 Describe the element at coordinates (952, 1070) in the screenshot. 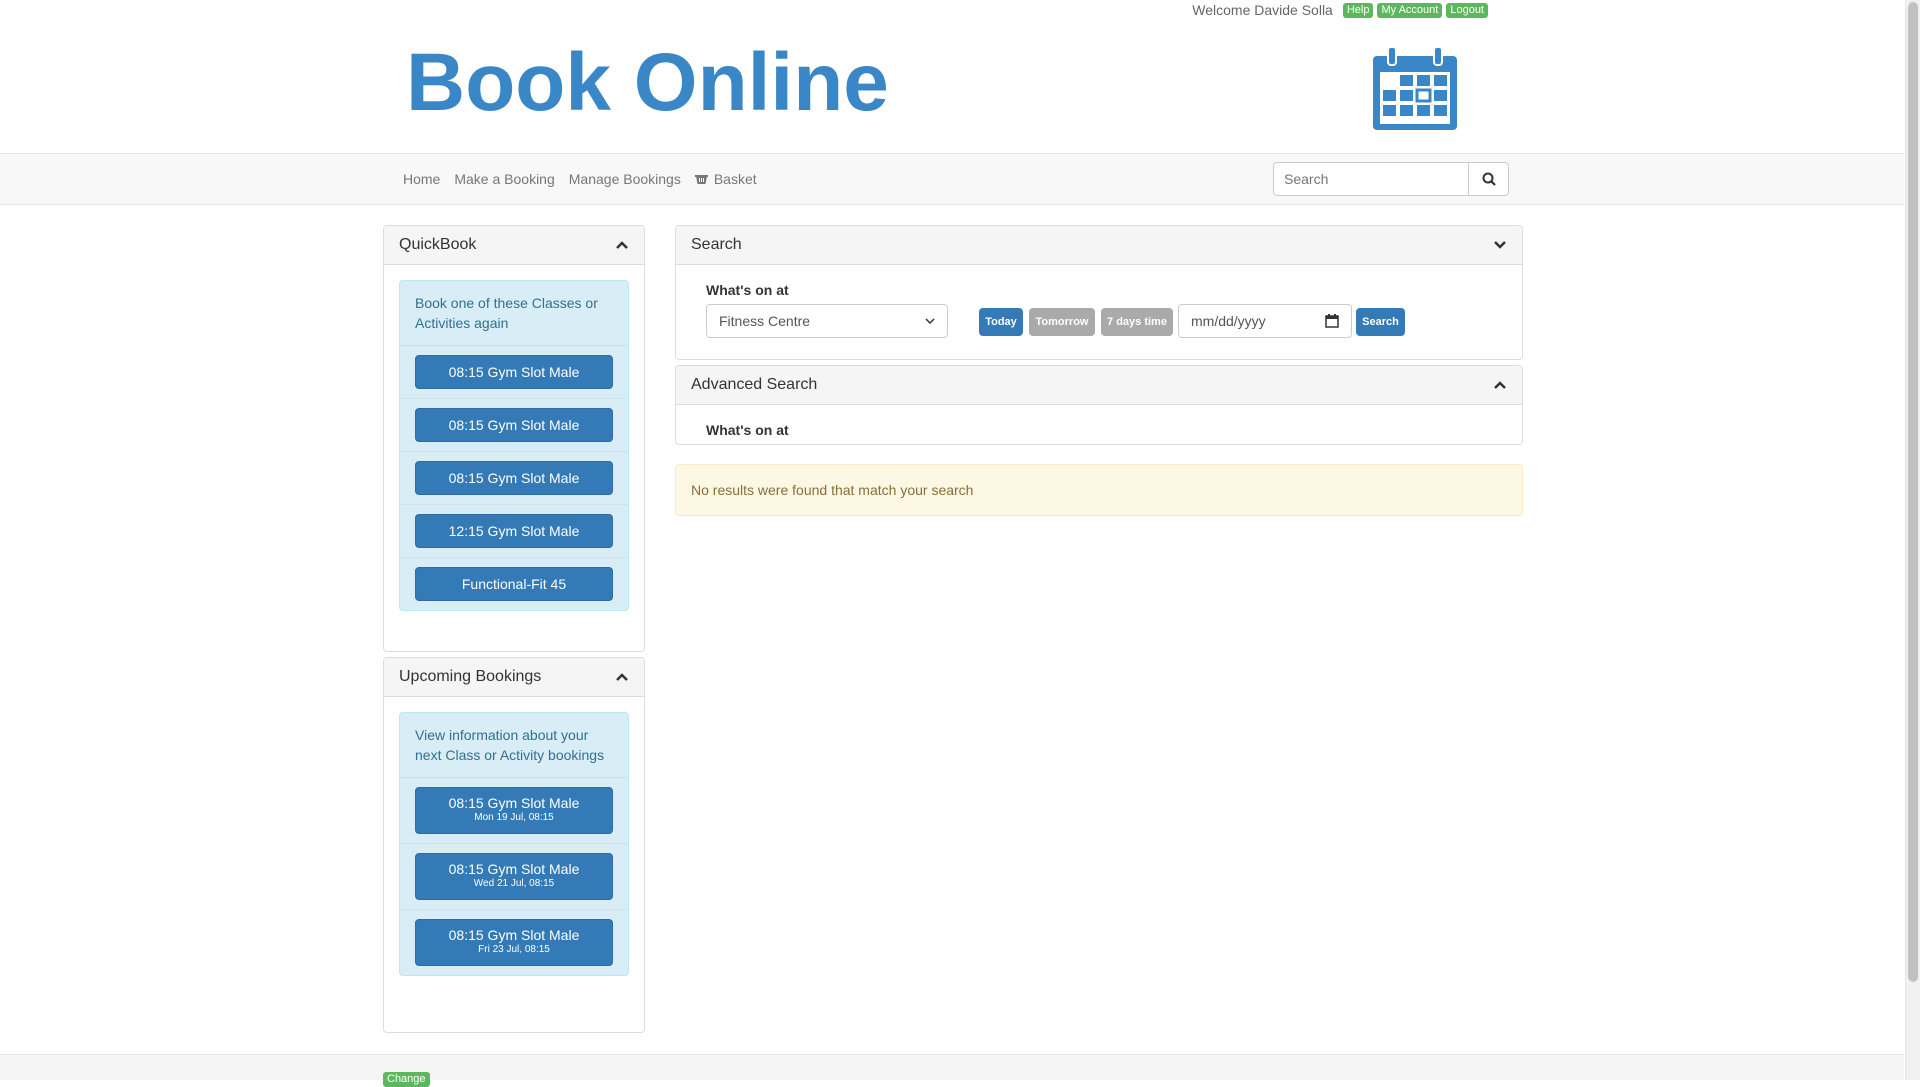

I see `site-footer: Change` at that location.